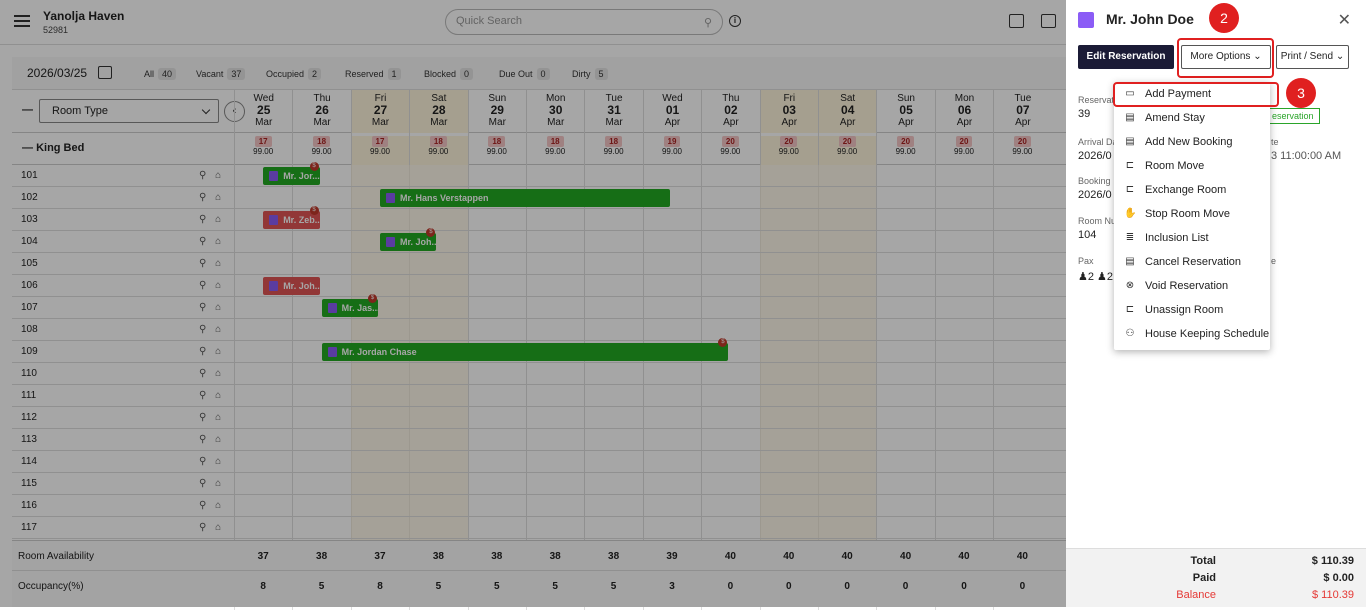 The width and height of the screenshot is (1366, 610). I want to click on menu-item-label: Cancel Reservation, so click(1193, 262).